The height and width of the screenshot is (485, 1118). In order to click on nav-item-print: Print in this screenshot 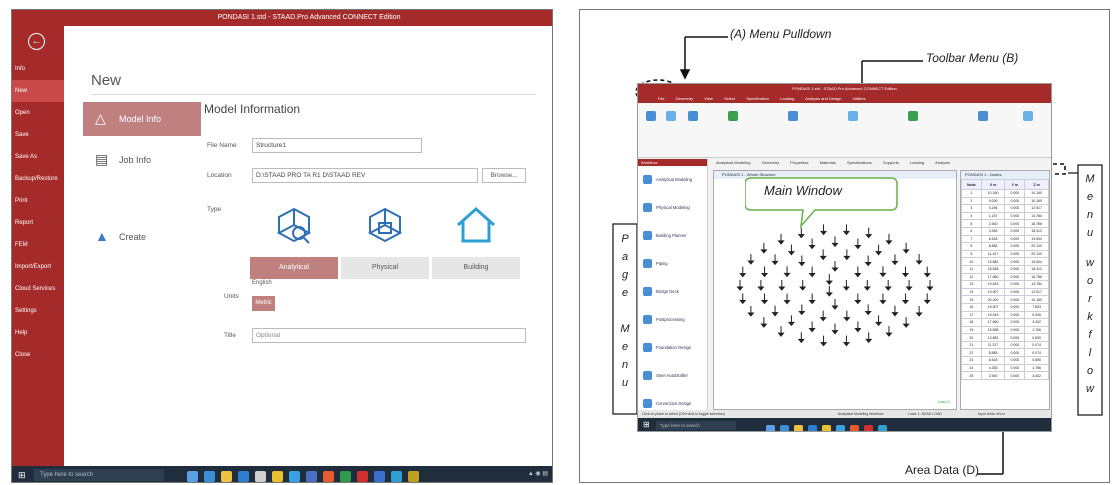, I will do `click(38, 201)`.